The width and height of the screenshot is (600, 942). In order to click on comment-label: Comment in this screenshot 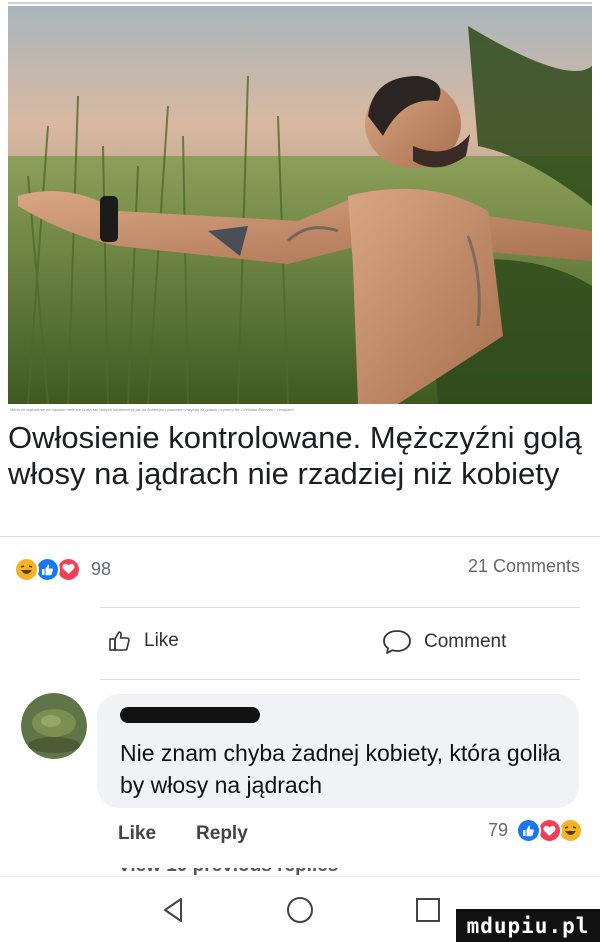, I will do `click(465, 641)`.